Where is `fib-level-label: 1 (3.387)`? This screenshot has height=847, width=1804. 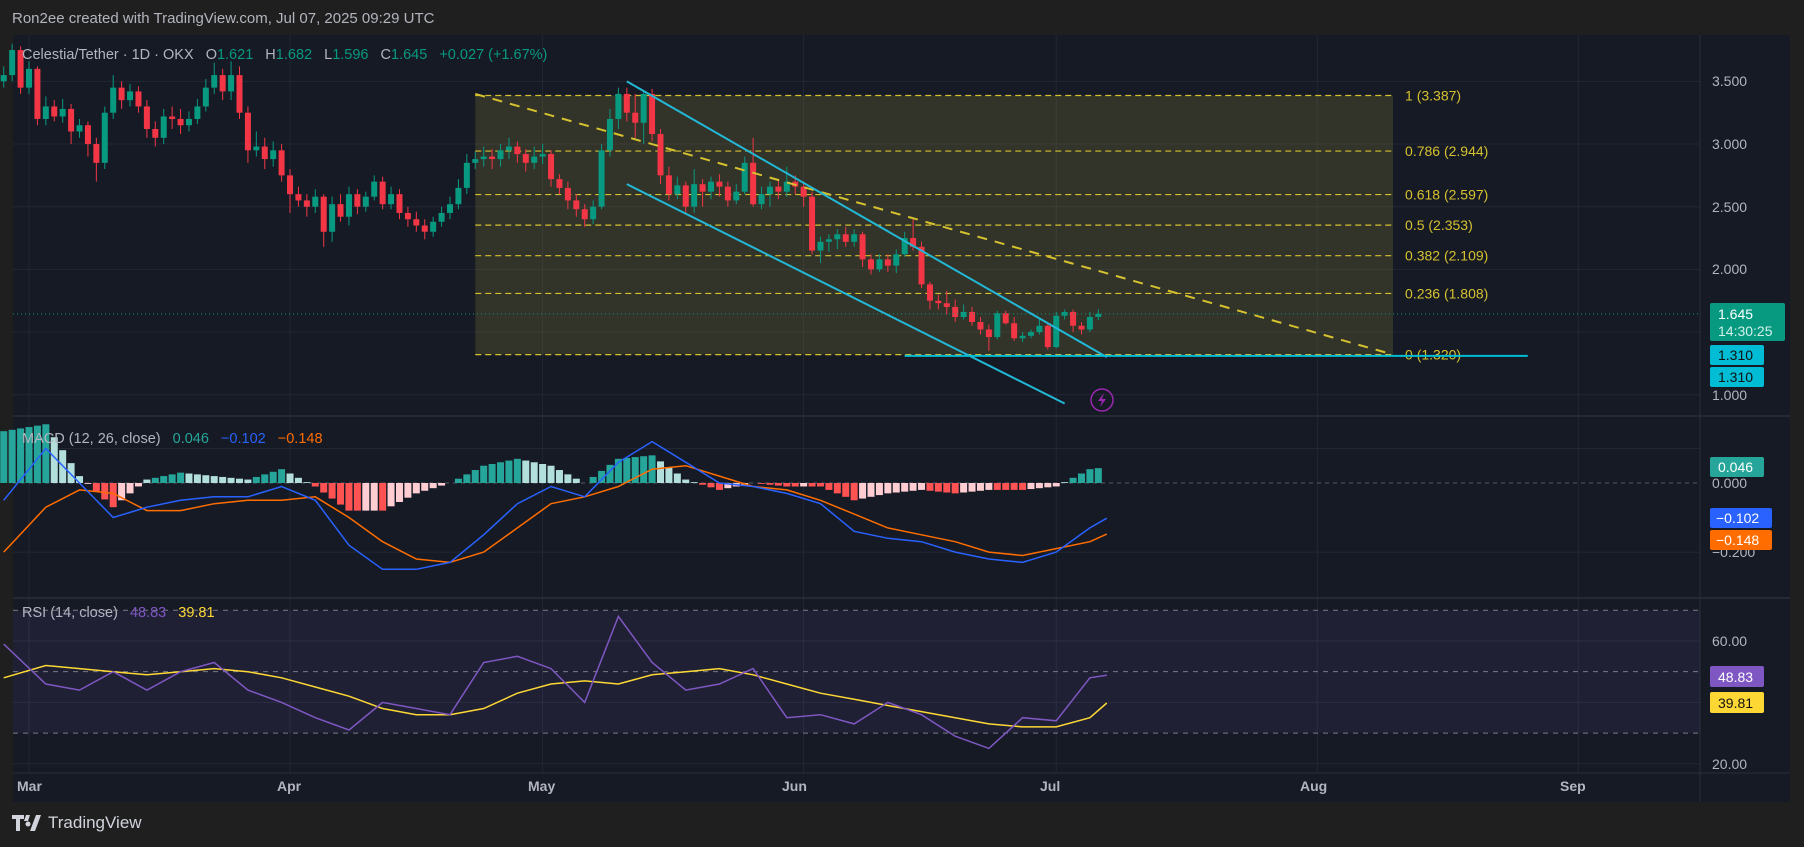
fib-level-label: 1 (3.387) is located at coordinates (1433, 96).